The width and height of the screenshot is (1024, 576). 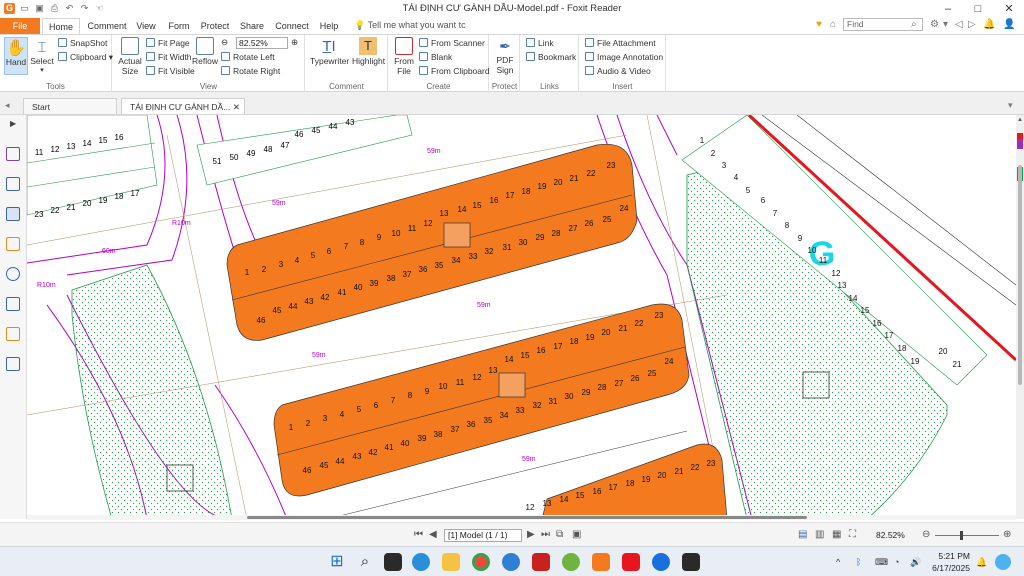 I want to click on file-explorer-icon, so click(x=451, y=562).